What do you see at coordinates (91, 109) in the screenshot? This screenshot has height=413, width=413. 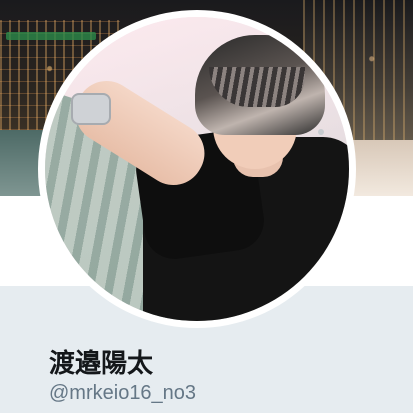 I see `avatar-watch` at bounding box center [91, 109].